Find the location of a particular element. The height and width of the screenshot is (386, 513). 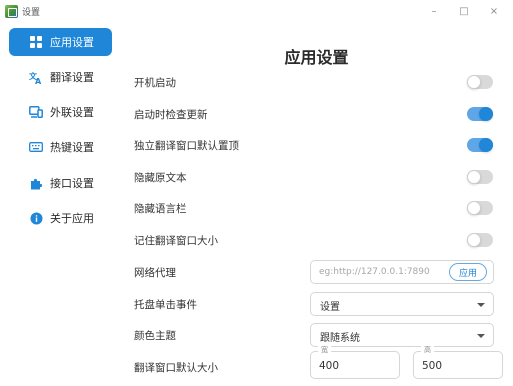

width-value: 400 is located at coordinates (329, 366).